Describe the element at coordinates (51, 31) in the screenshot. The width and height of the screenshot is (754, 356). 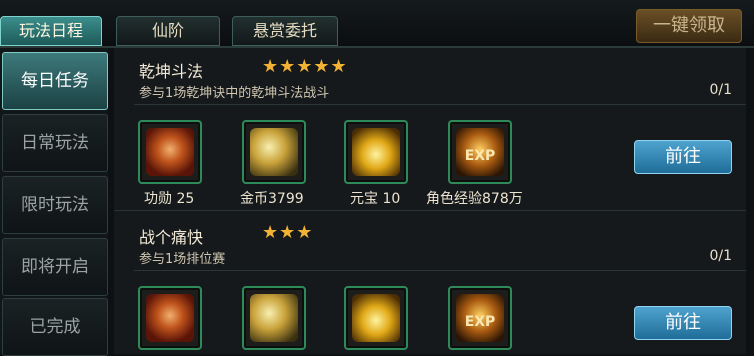
I see `tab-gameplay-schedule: 玩法日程` at that location.